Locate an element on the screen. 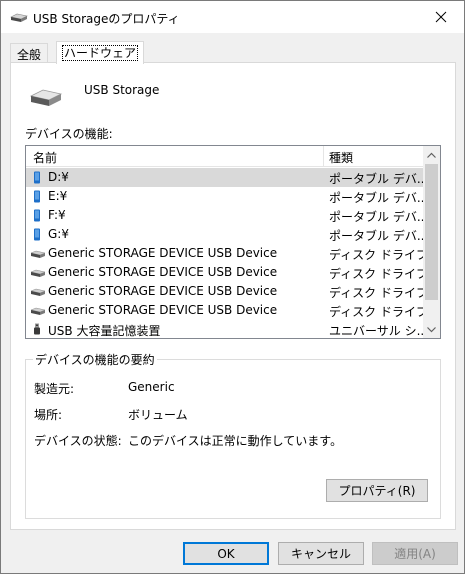  tab-hardware: ハードウェア is located at coordinates (100, 52).